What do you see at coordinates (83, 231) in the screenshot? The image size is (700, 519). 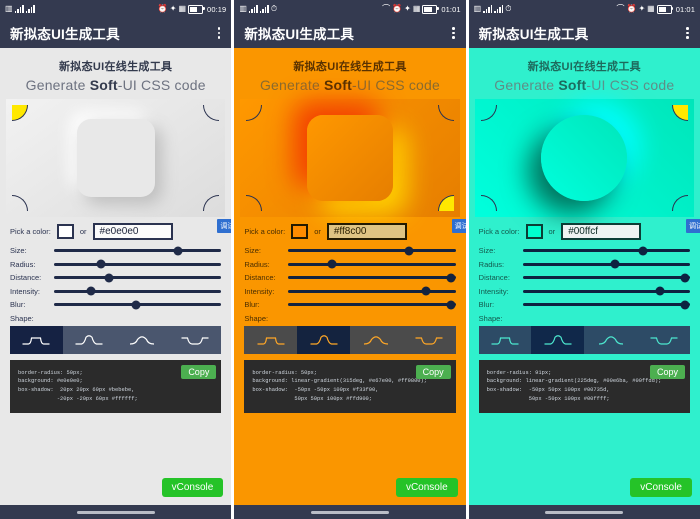 I see `or-label: or` at bounding box center [83, 231].